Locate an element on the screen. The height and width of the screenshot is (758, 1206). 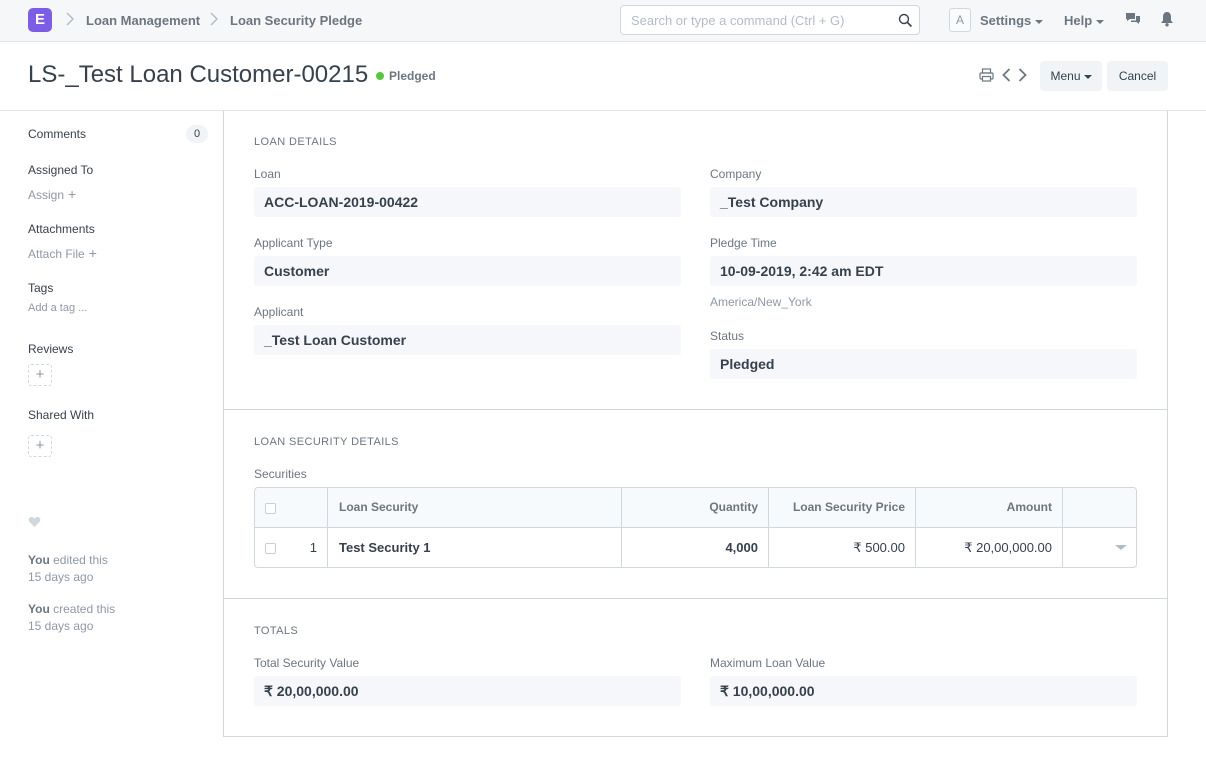
applicant-field: _Test Loan Customer is located at coordinates (467, 340).